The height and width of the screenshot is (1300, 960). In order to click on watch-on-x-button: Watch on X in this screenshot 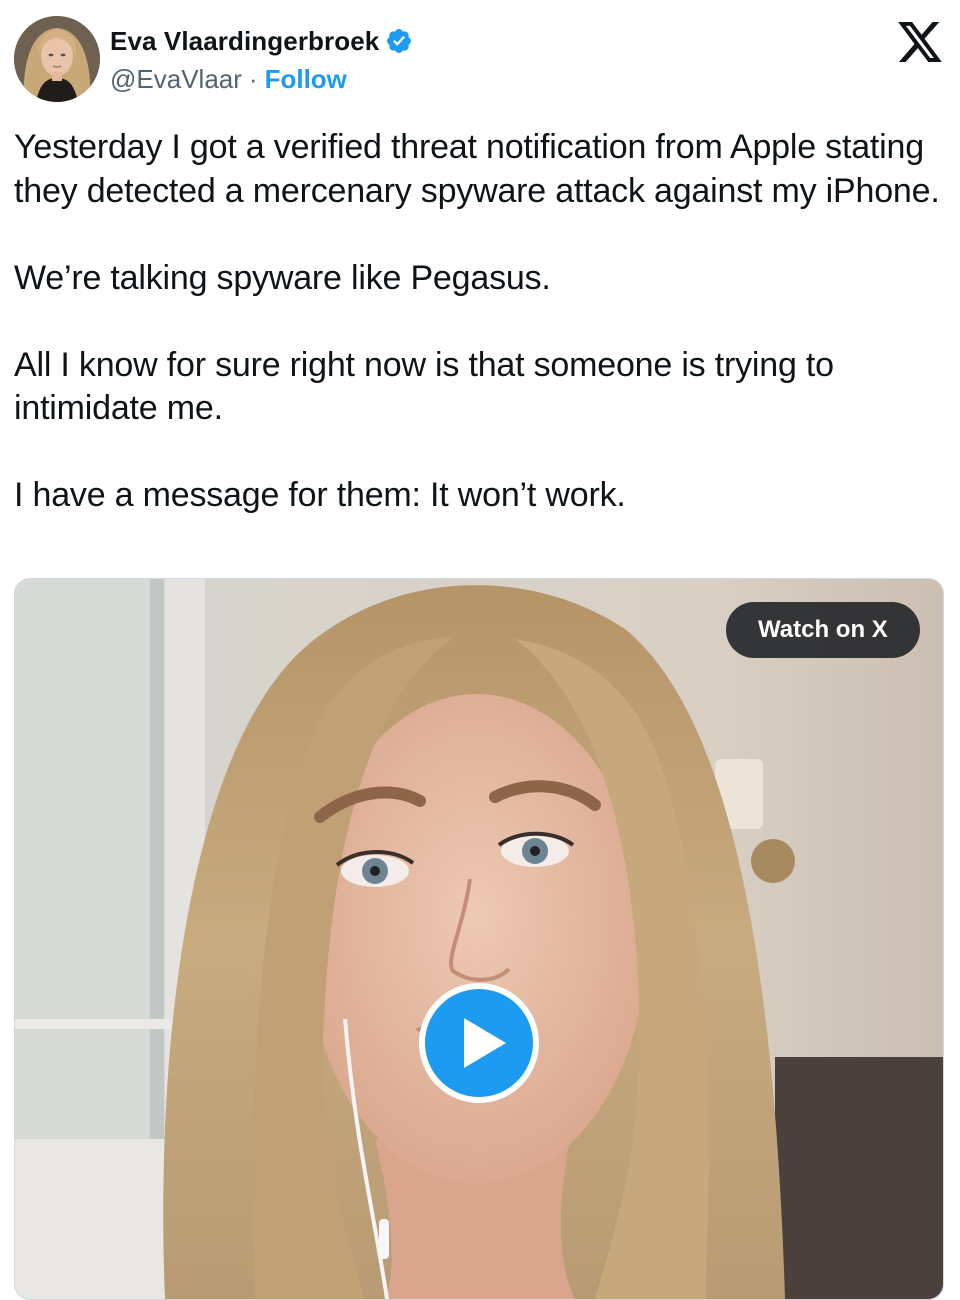, I will do `click(823, 630)`.